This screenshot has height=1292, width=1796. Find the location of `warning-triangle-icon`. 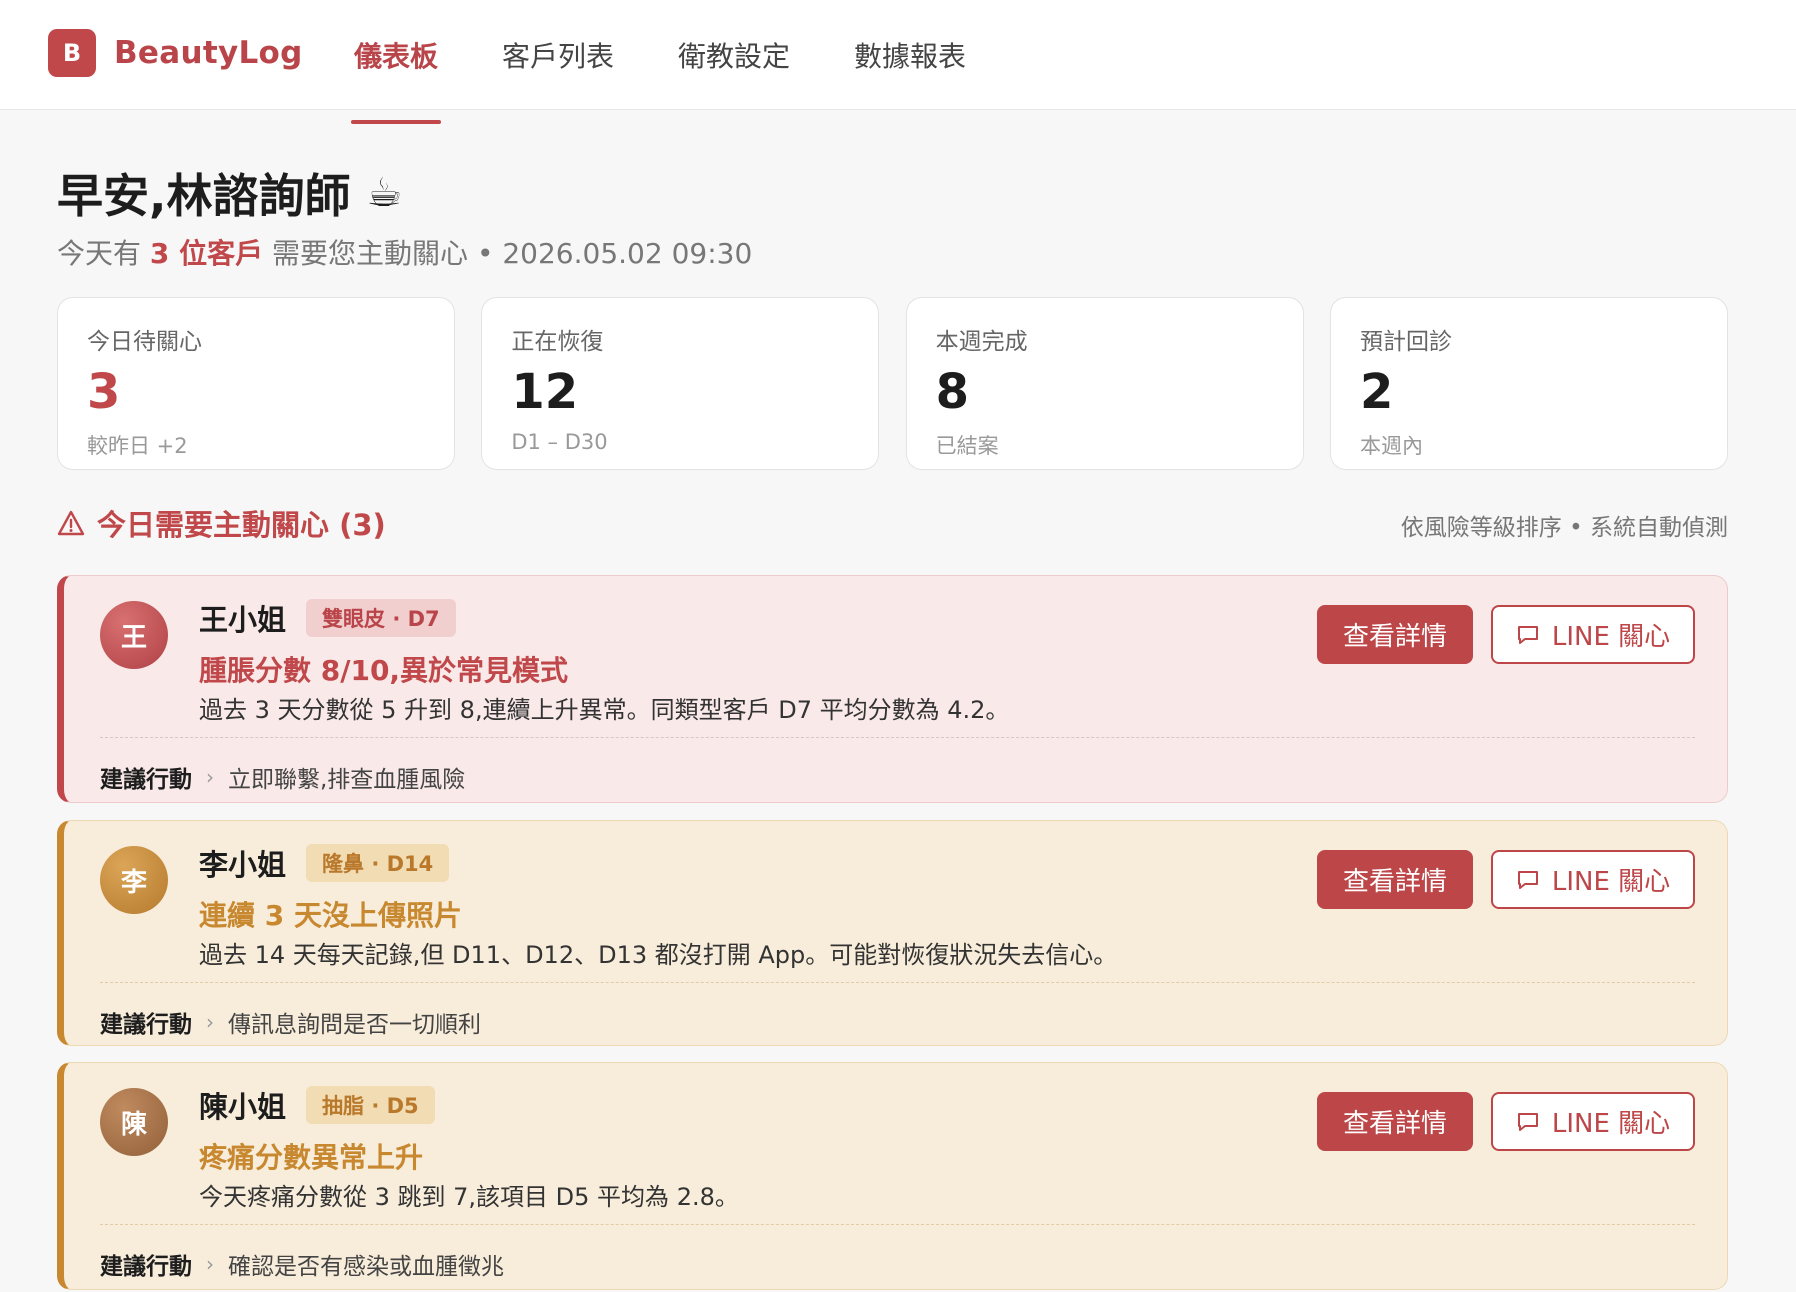

warning-triangle-icon is located at coordinates (71, 523).